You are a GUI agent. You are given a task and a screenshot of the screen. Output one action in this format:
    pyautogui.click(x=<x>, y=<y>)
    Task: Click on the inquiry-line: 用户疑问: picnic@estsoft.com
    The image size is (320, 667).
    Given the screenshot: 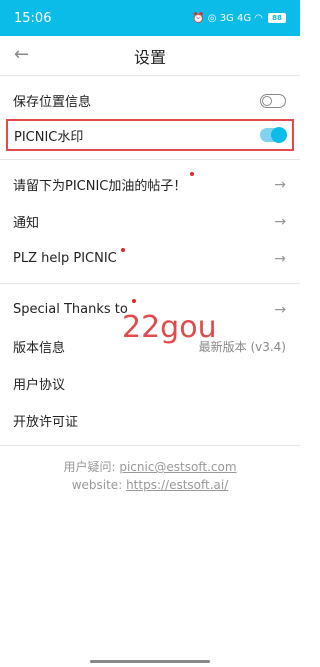 What is the action you would take?
    pyautogui.click(x=150, y=467)
    